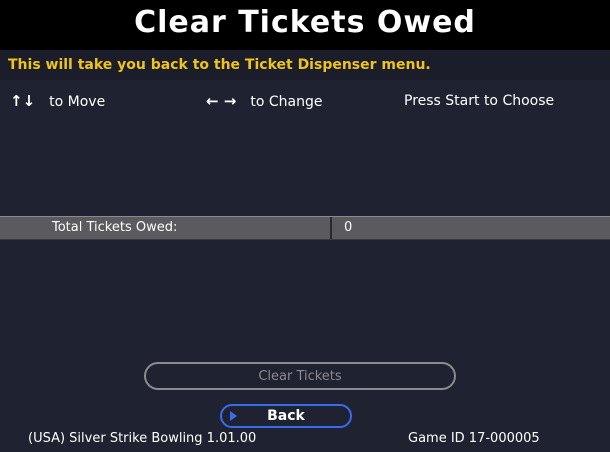  I want to click on left-right-arrows-icon: ← →, so click(221, 101).